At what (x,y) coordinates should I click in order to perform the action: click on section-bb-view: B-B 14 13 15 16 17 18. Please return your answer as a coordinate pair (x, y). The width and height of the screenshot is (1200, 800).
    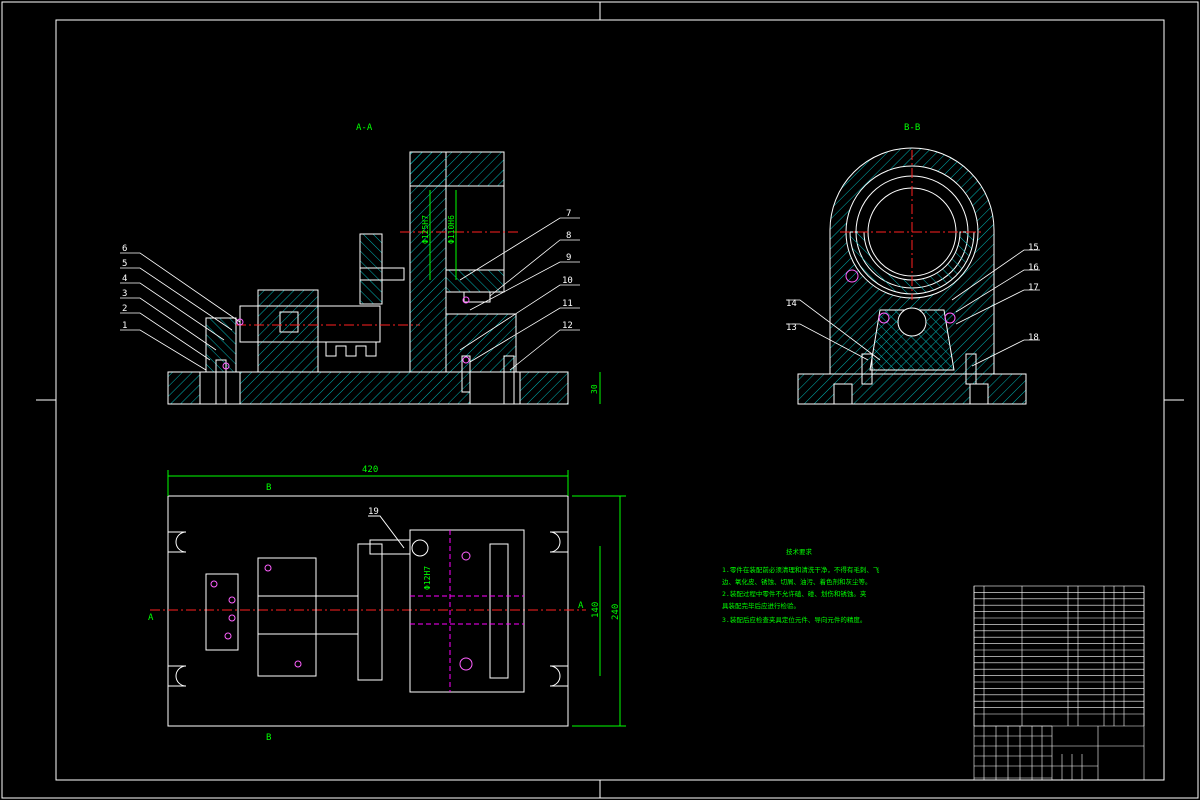
    Looking at the image, I should click on (913, 264).